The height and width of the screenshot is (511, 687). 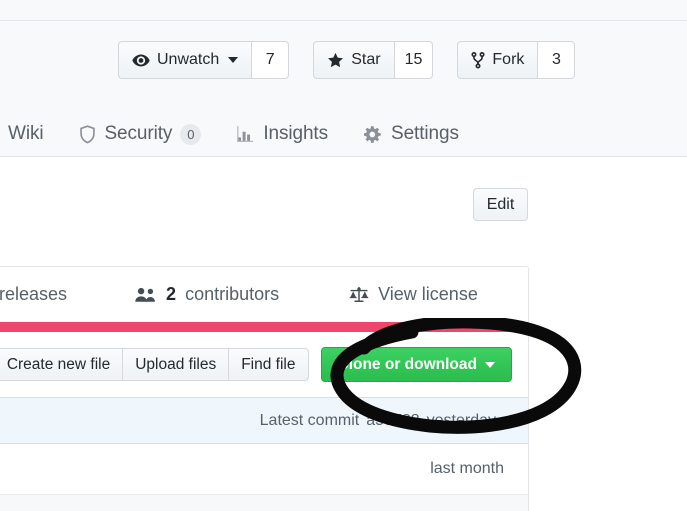 What do you see at coordinates (61, 364) in the screenshot?
I see `create-new-file-button: Create new file` at bounding box center [61, 364].